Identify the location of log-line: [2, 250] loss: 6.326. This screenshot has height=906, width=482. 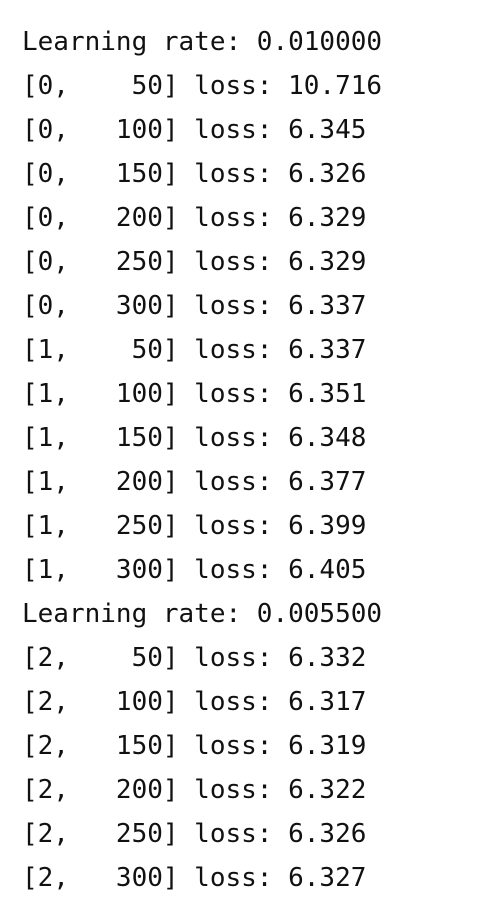
(194, 834).